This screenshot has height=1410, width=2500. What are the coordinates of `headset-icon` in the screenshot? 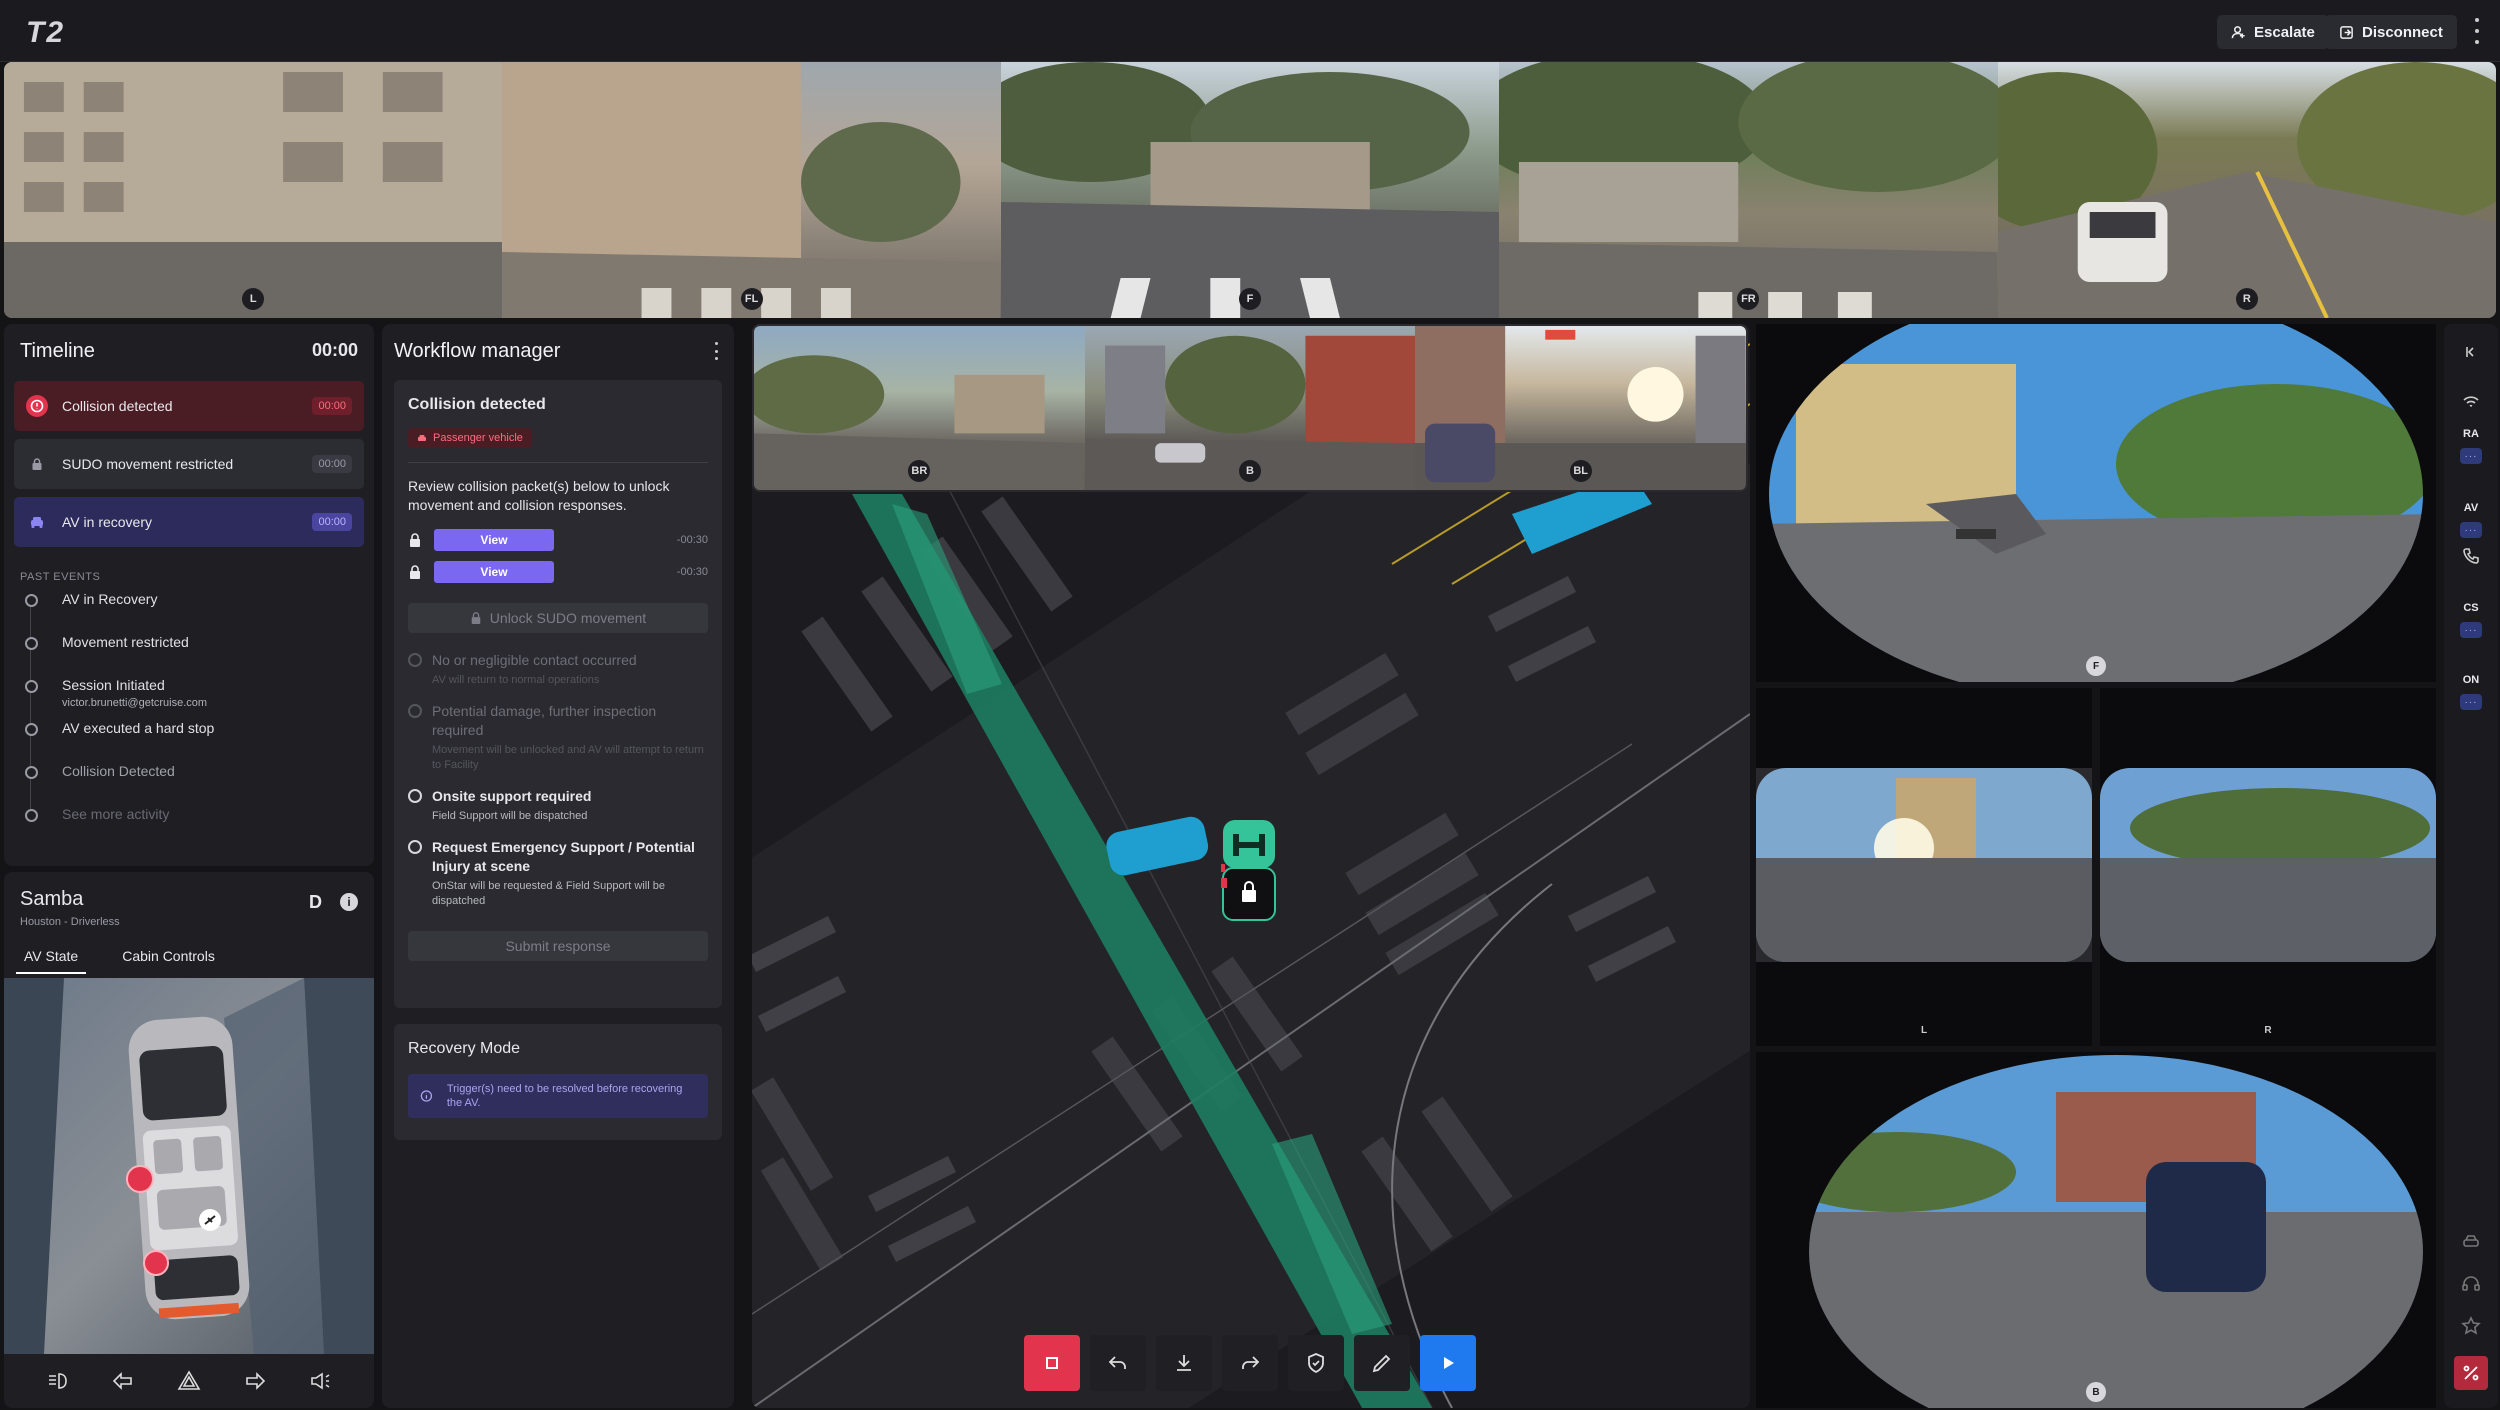 It's located at (2471, 1284).